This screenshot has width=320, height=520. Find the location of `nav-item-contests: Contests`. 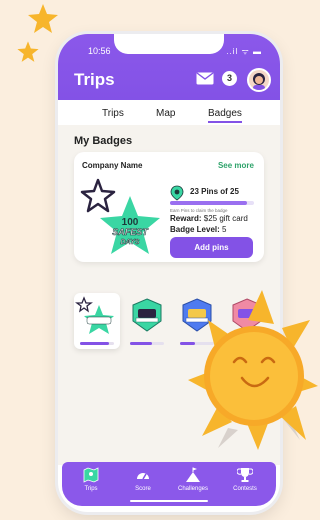

nav-item-contests: Contests is located at coordinates (245, 479).